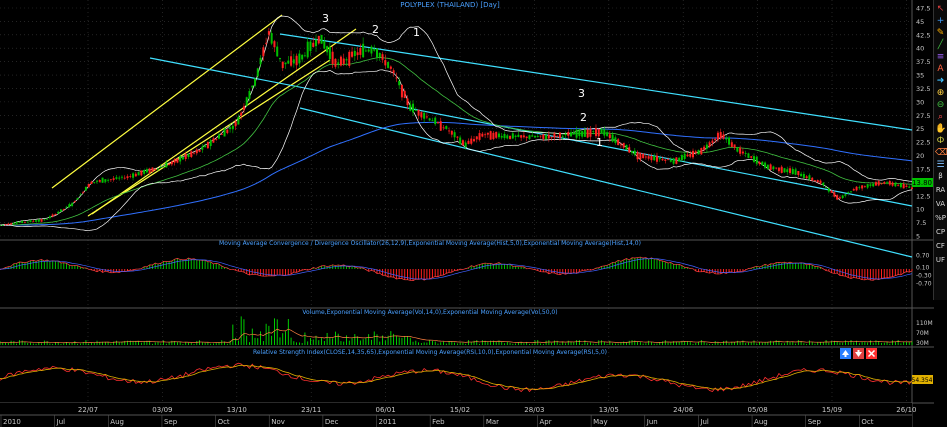  I want to click on price-tick-label: 37.5, so click(923, 62).